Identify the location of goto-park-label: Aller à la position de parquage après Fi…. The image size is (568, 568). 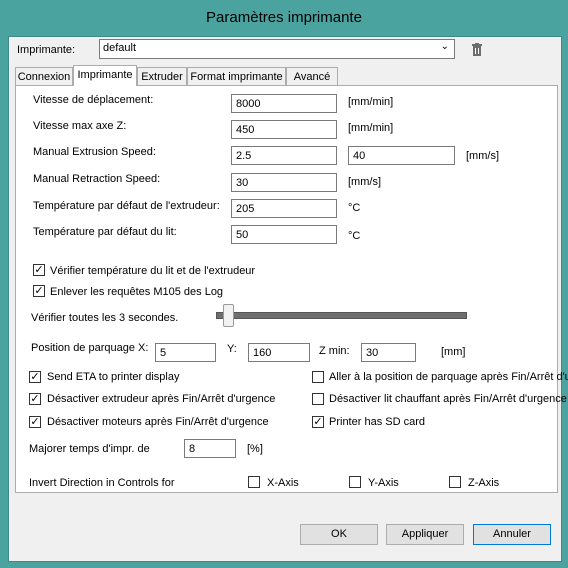
(448, 377).